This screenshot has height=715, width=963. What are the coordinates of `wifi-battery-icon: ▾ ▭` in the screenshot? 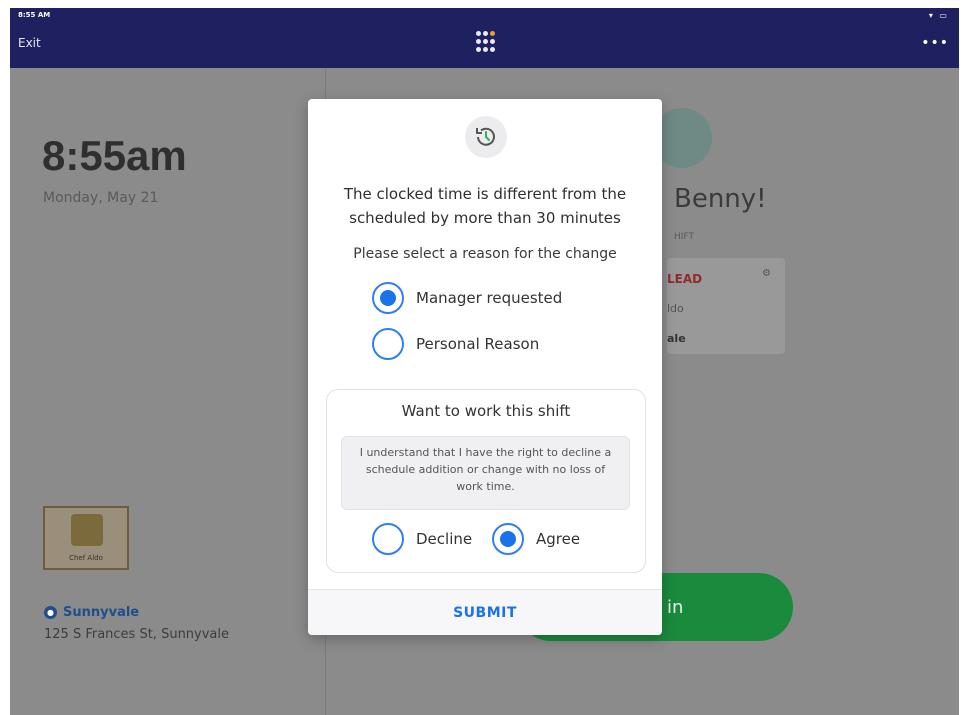 It's located at (938, 15).